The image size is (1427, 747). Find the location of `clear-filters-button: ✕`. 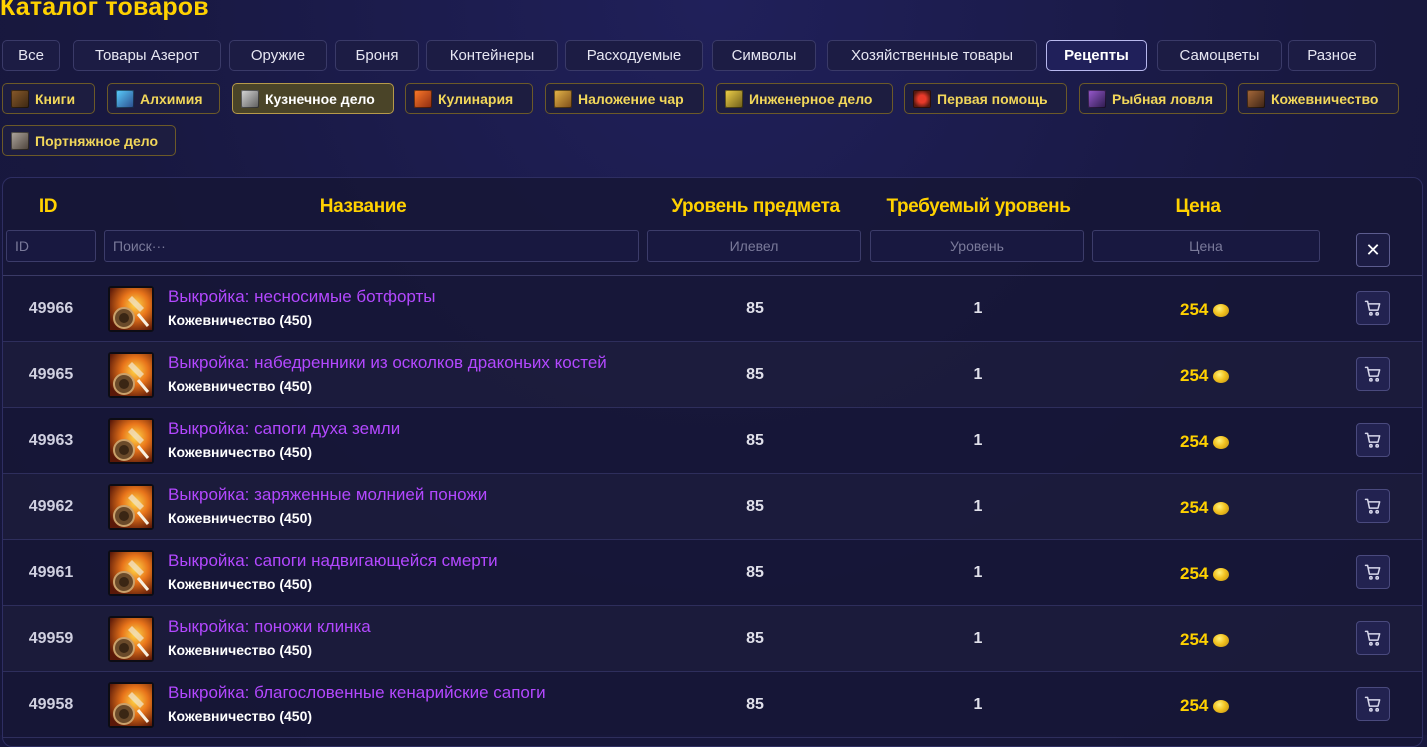

clear-filters-button: ✕ is located at coordinates (1373, 250).